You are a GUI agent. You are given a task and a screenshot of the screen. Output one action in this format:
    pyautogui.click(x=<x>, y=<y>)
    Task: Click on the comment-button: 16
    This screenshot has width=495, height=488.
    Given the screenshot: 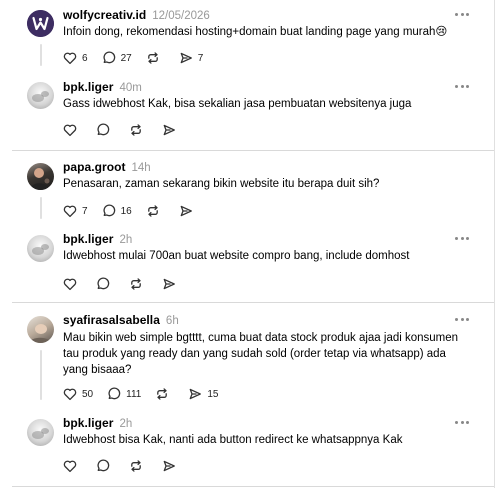 What is the action you would take?
    pyautogui.click(x=117, y=211)
    